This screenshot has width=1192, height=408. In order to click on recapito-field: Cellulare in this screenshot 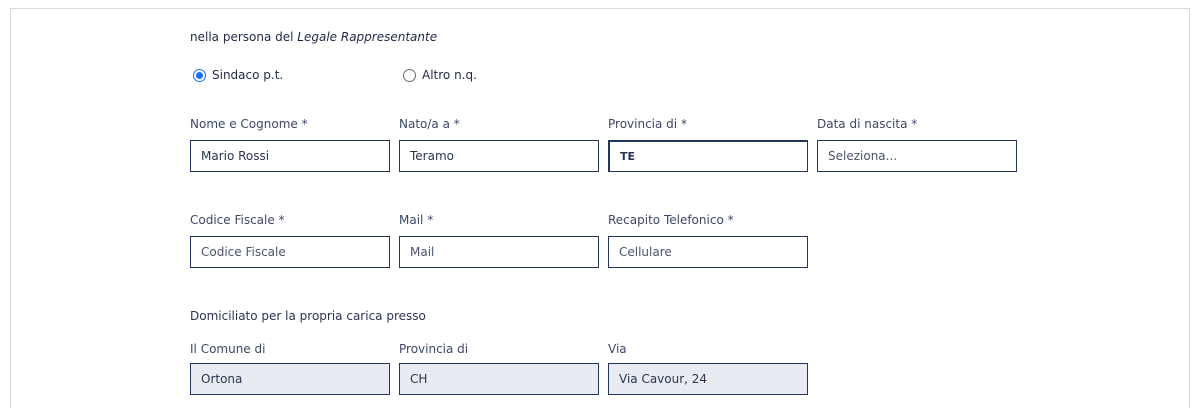, I will do `click(708, 252)`.